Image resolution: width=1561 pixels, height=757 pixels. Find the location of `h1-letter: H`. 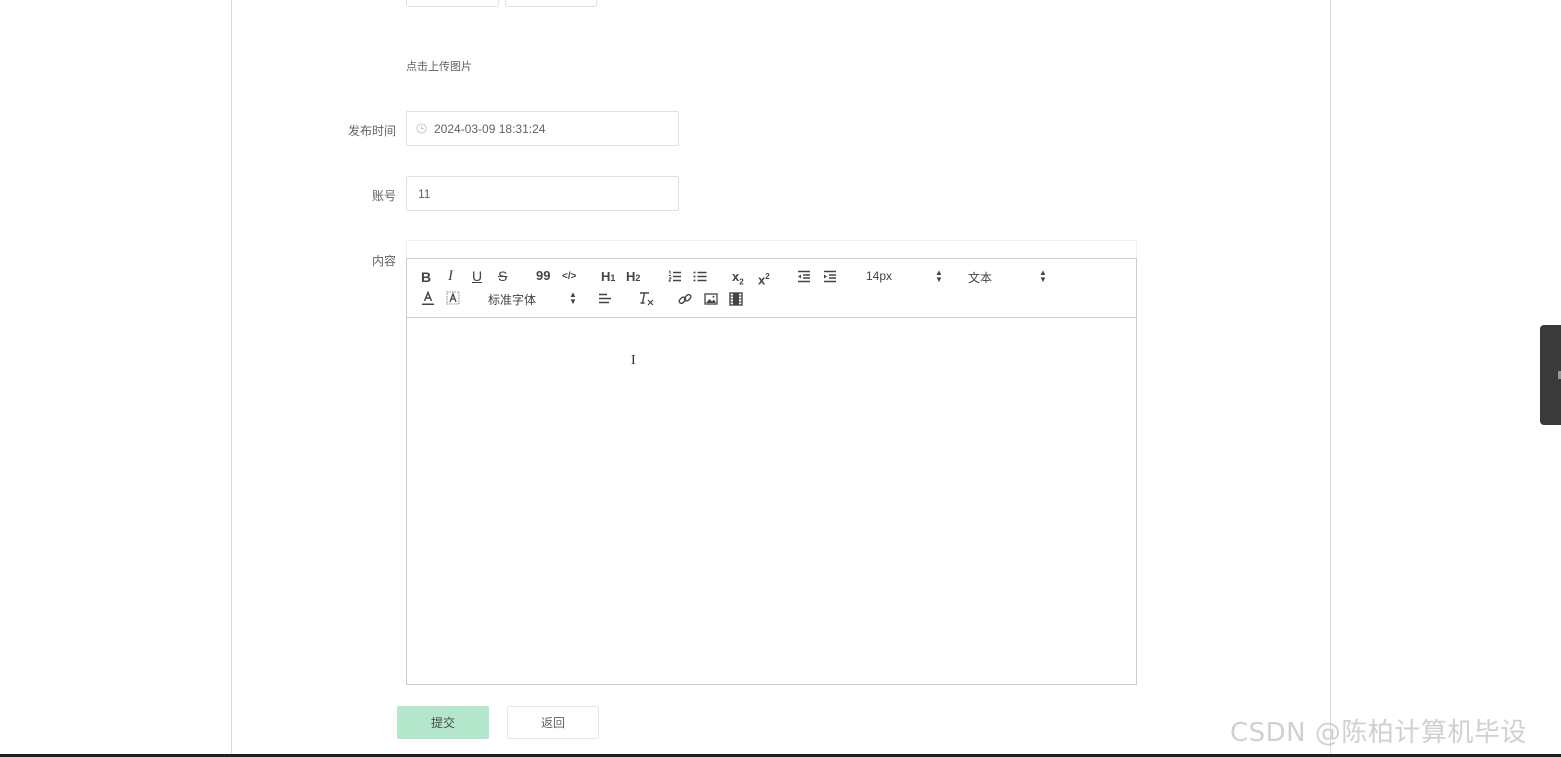

h1-letter: H is located at coordinates (606, 276).